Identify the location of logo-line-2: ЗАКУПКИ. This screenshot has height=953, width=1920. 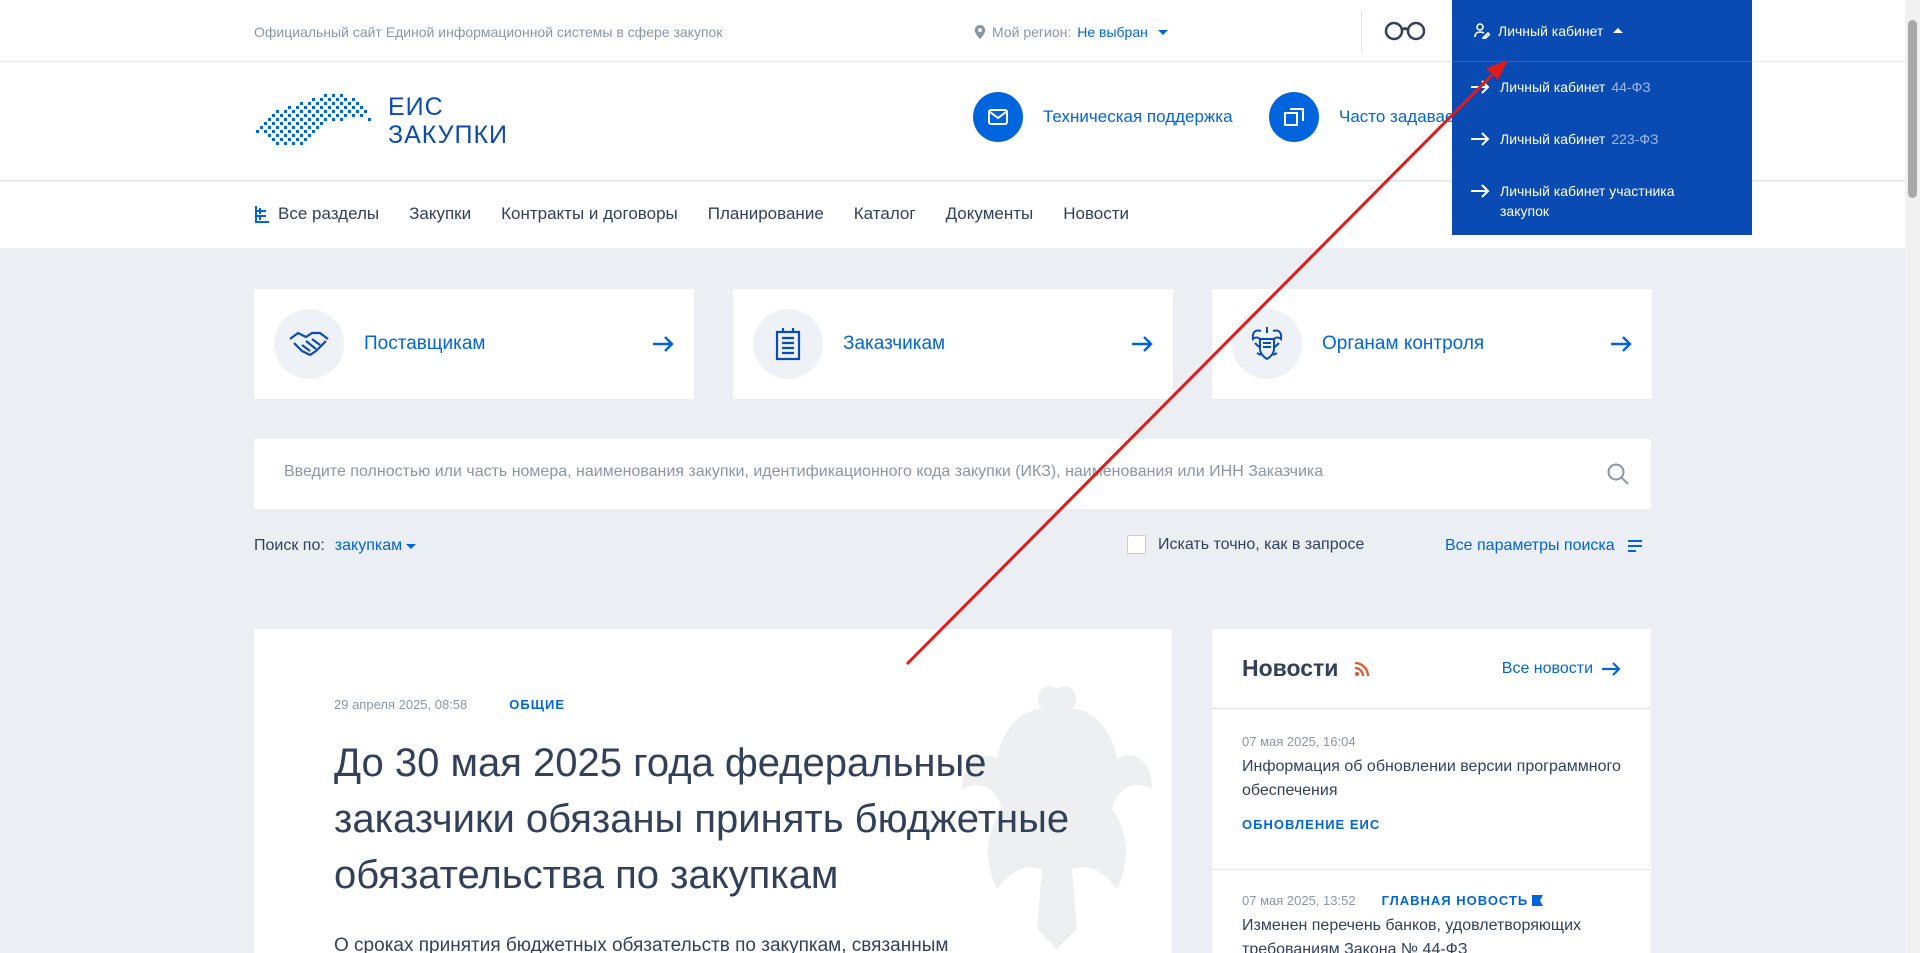
(448, 135).